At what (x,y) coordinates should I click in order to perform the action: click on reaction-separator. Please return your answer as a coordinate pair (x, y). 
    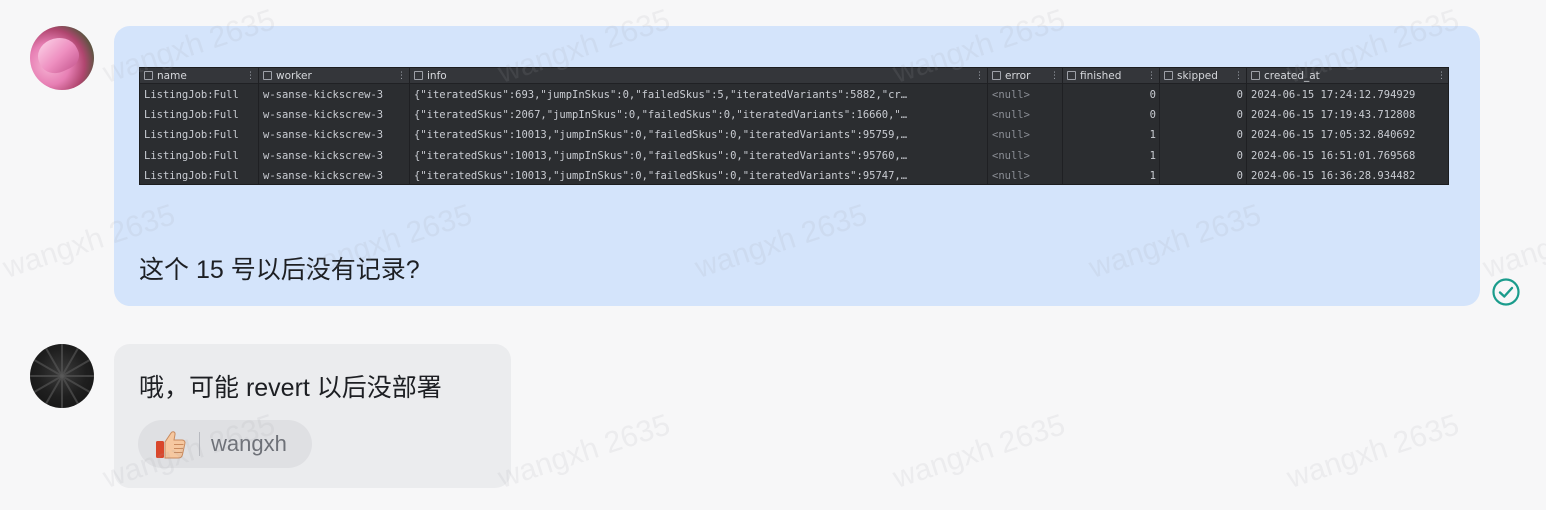
    Looking at the image, I should click on (199, 444).